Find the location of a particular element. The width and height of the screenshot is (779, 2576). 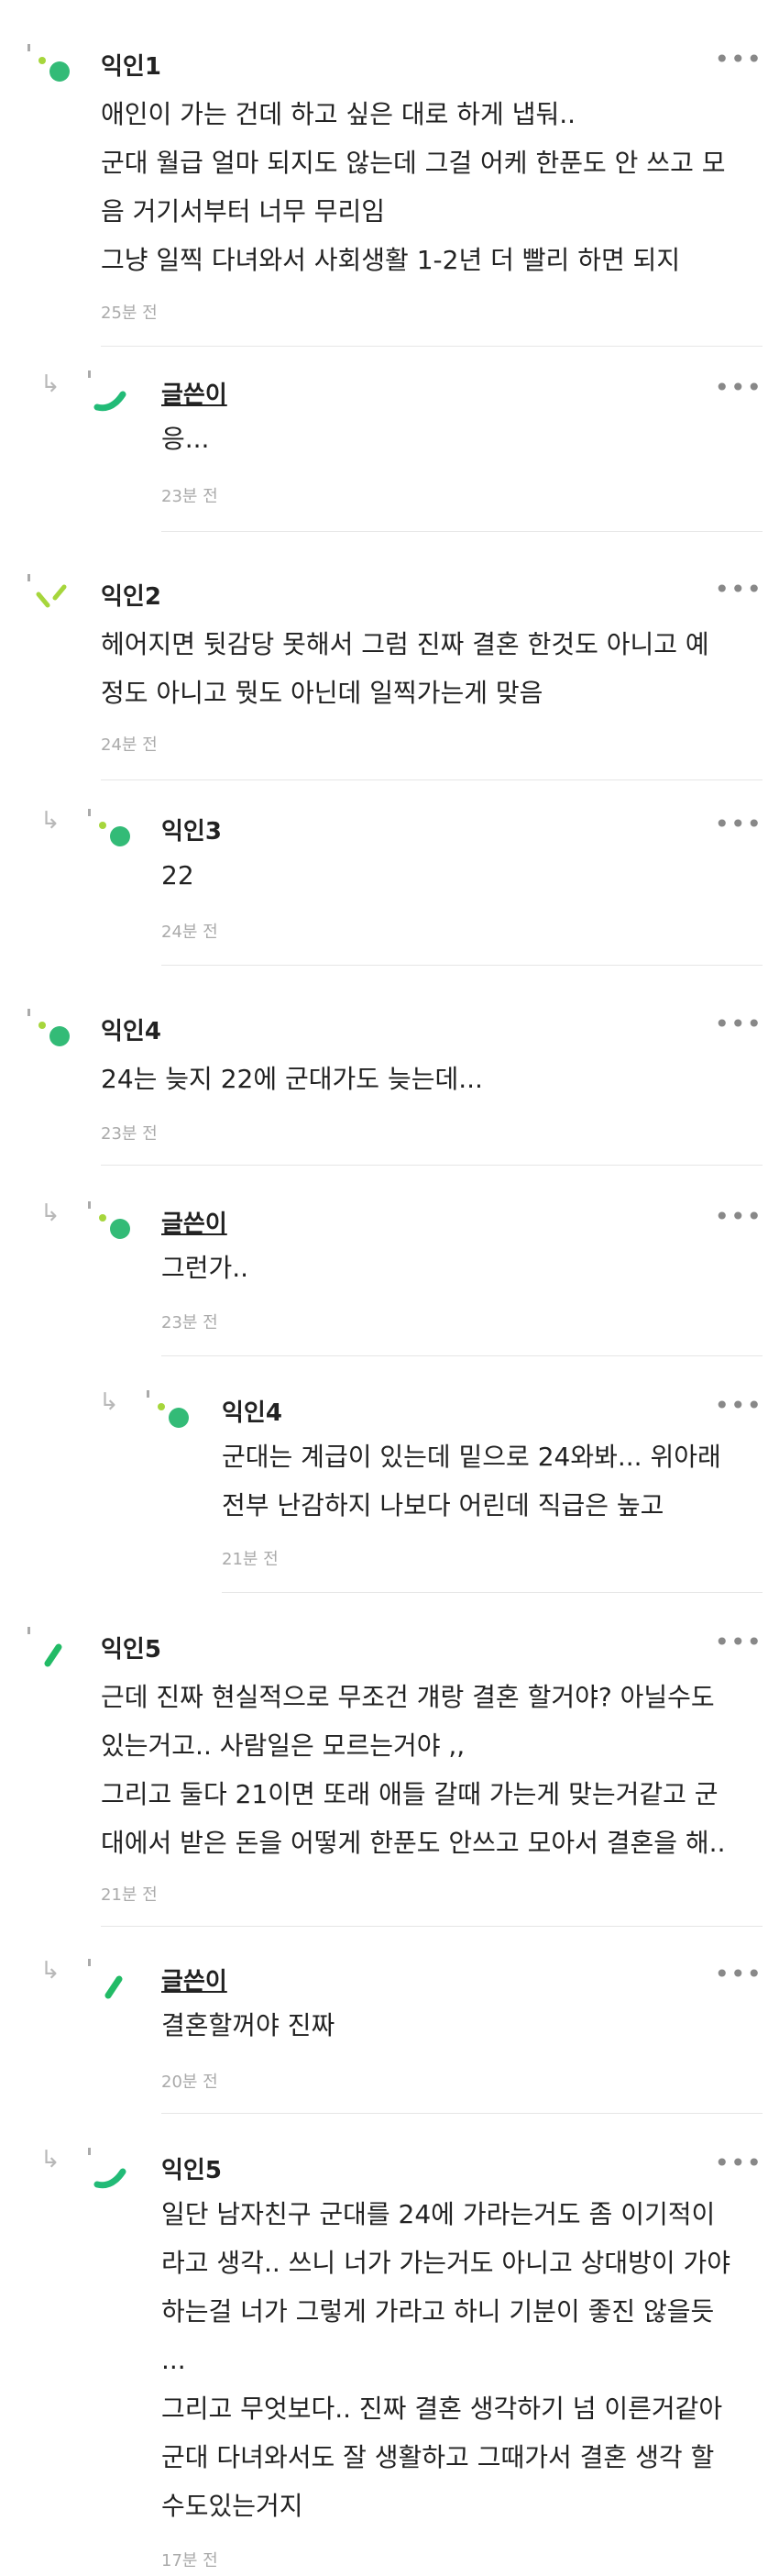

comment-author: 익인3 is located at coordinates (192, 829).